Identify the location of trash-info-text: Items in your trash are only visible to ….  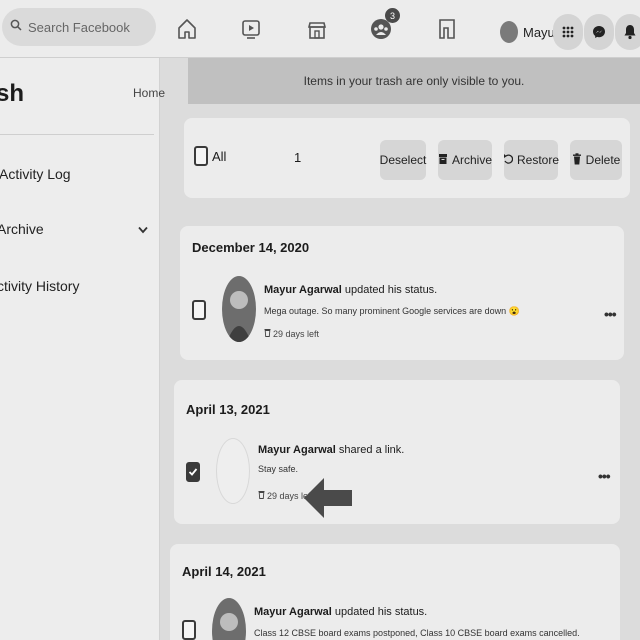
(414, 81).